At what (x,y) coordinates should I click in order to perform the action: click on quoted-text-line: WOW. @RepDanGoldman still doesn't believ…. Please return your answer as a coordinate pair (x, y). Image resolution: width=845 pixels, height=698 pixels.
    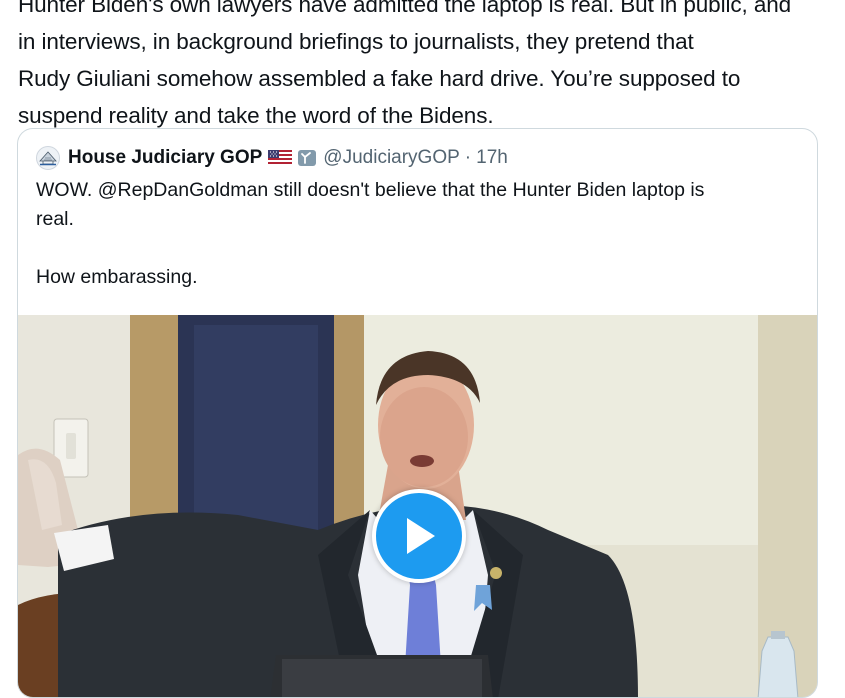
    Looking at the image, I should click on (370, 190).